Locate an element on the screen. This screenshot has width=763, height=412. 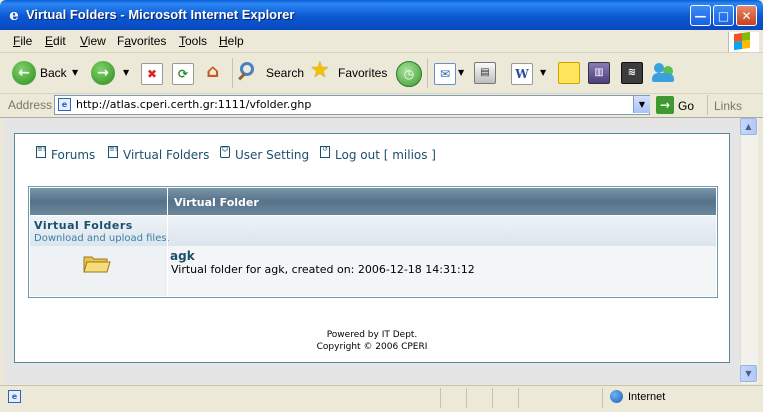
powered-by-text: Powered by IT Dept. is located at coordinates (372, 335).